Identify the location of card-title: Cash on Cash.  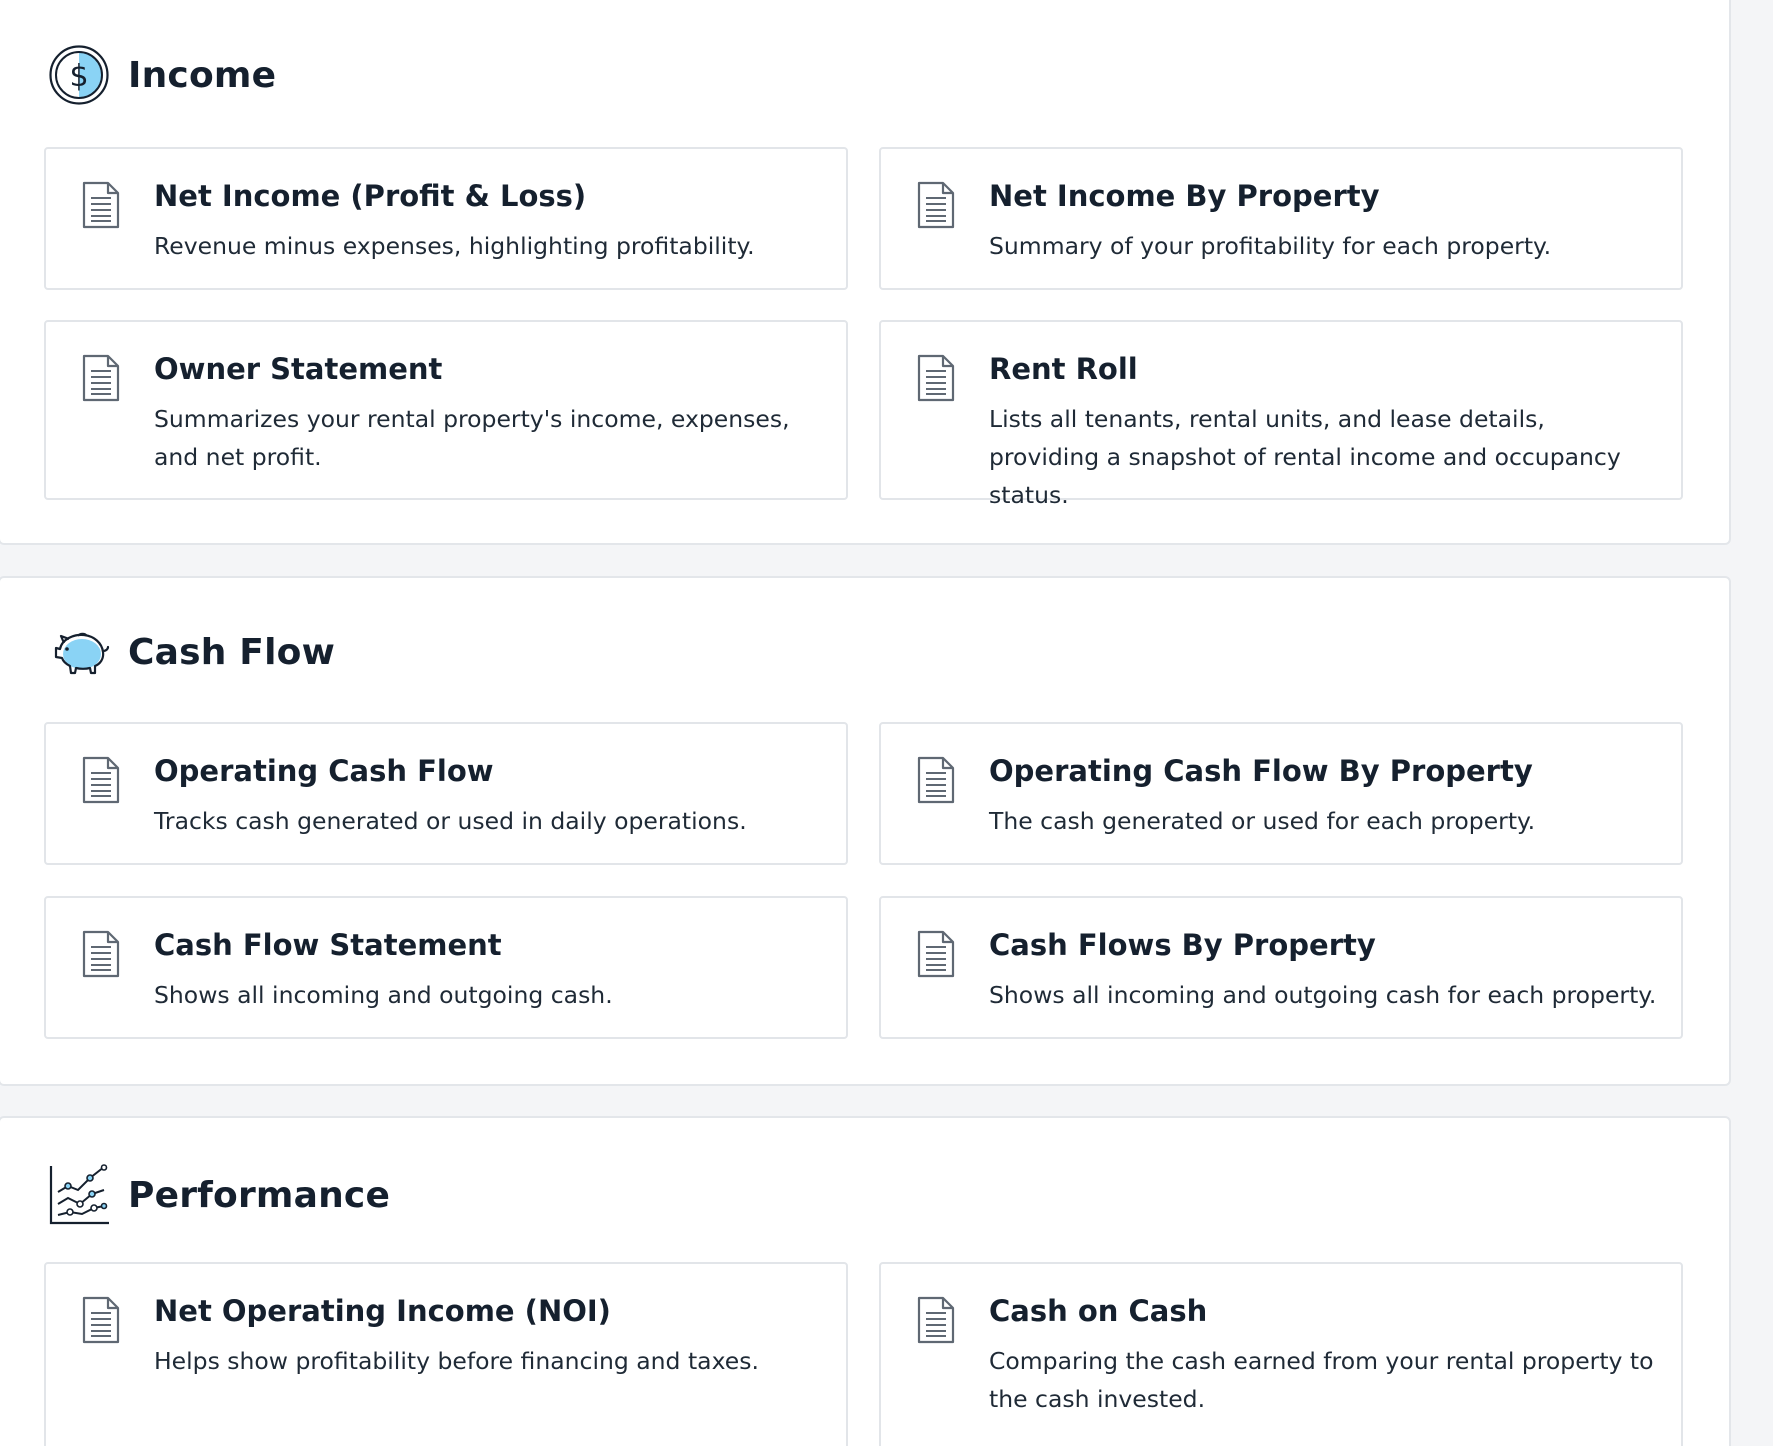
(1098, 1311).